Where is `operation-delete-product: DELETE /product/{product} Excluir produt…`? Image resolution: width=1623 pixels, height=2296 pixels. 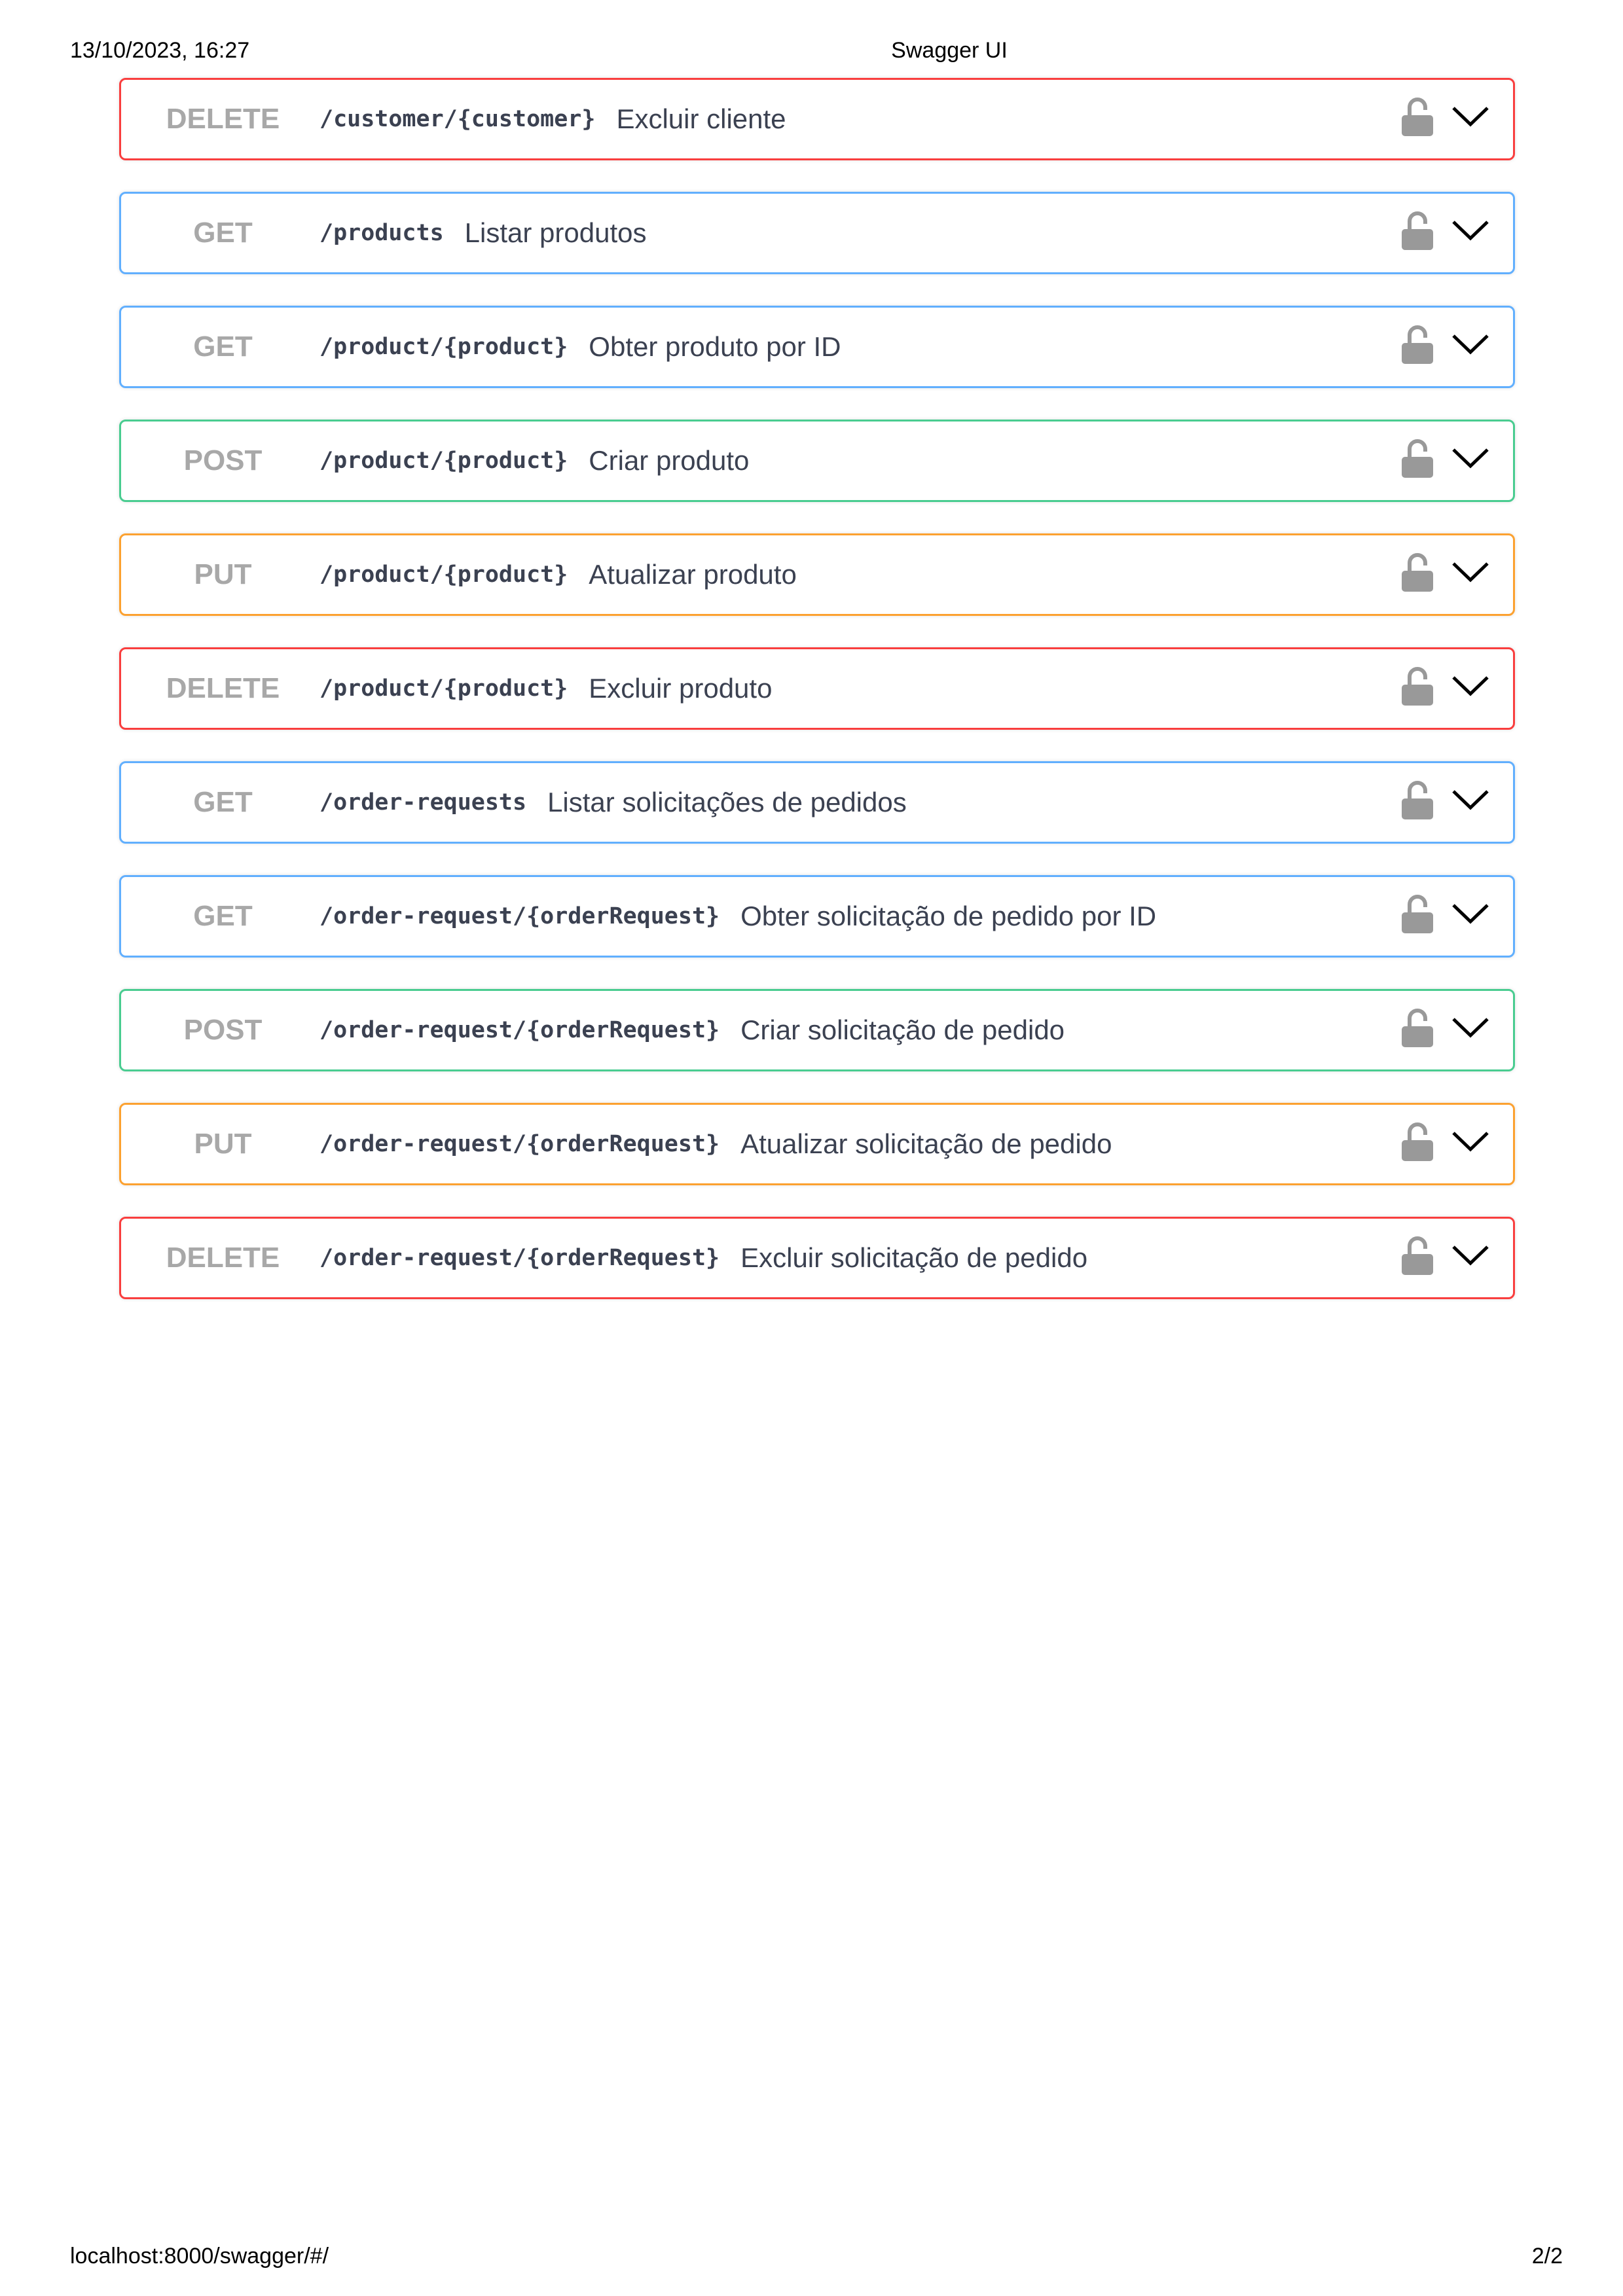
operation-delete-product: DELETE /product/{product} Excluir produt… is located at coordinates (817, 688).